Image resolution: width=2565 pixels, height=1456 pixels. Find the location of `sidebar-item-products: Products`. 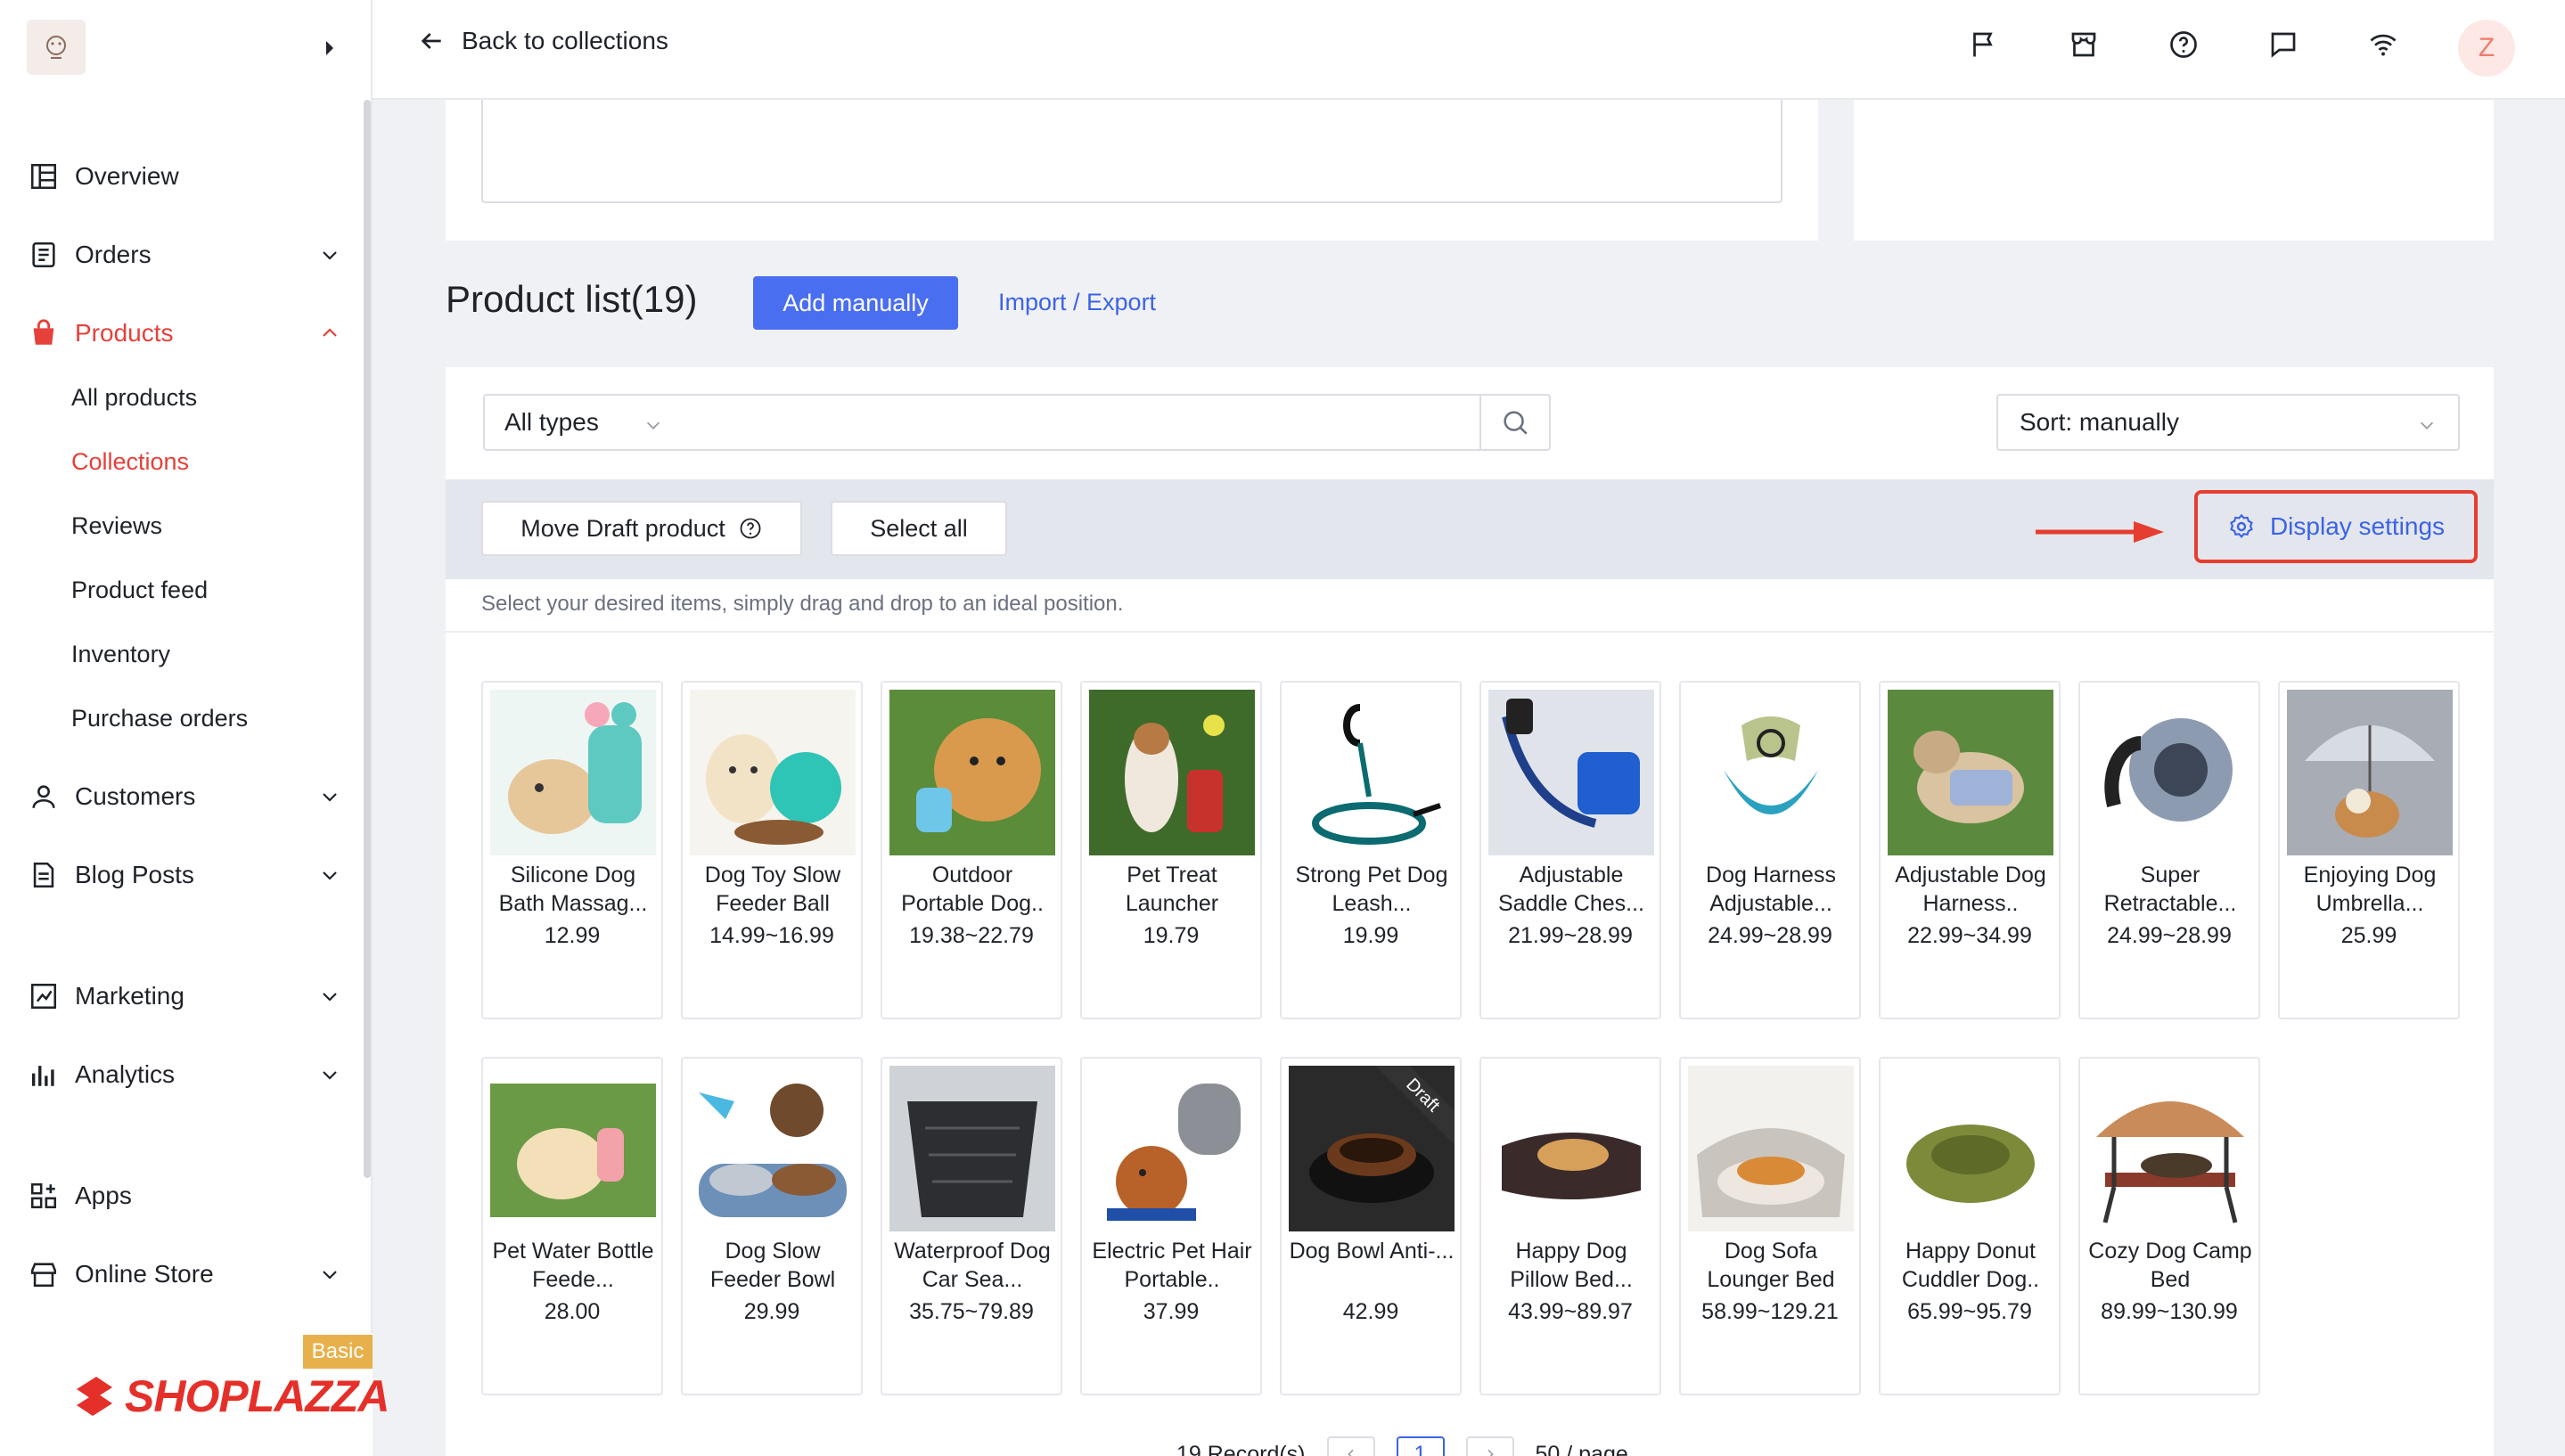

sidebar-item-products: Products is located at coordinates (187, 333).